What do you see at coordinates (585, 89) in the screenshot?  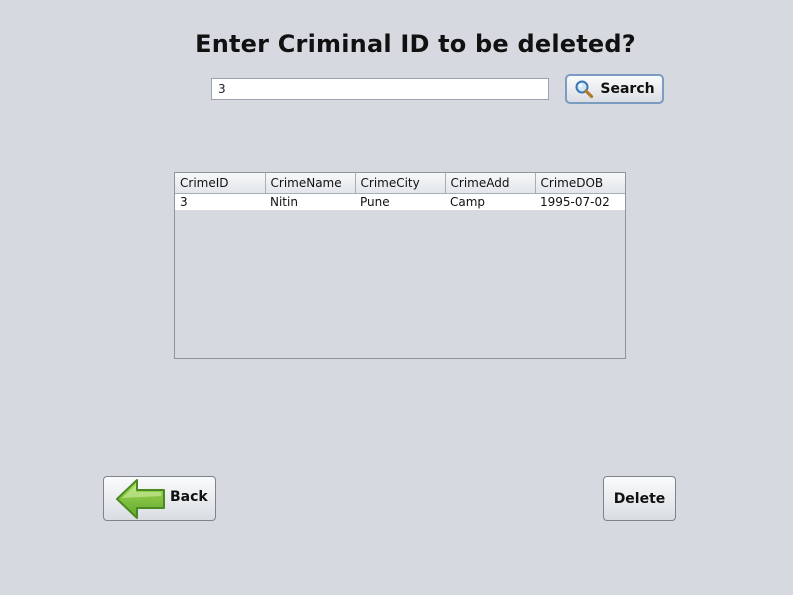 I see `magnifier-icon` at bounding box center [585, 89].